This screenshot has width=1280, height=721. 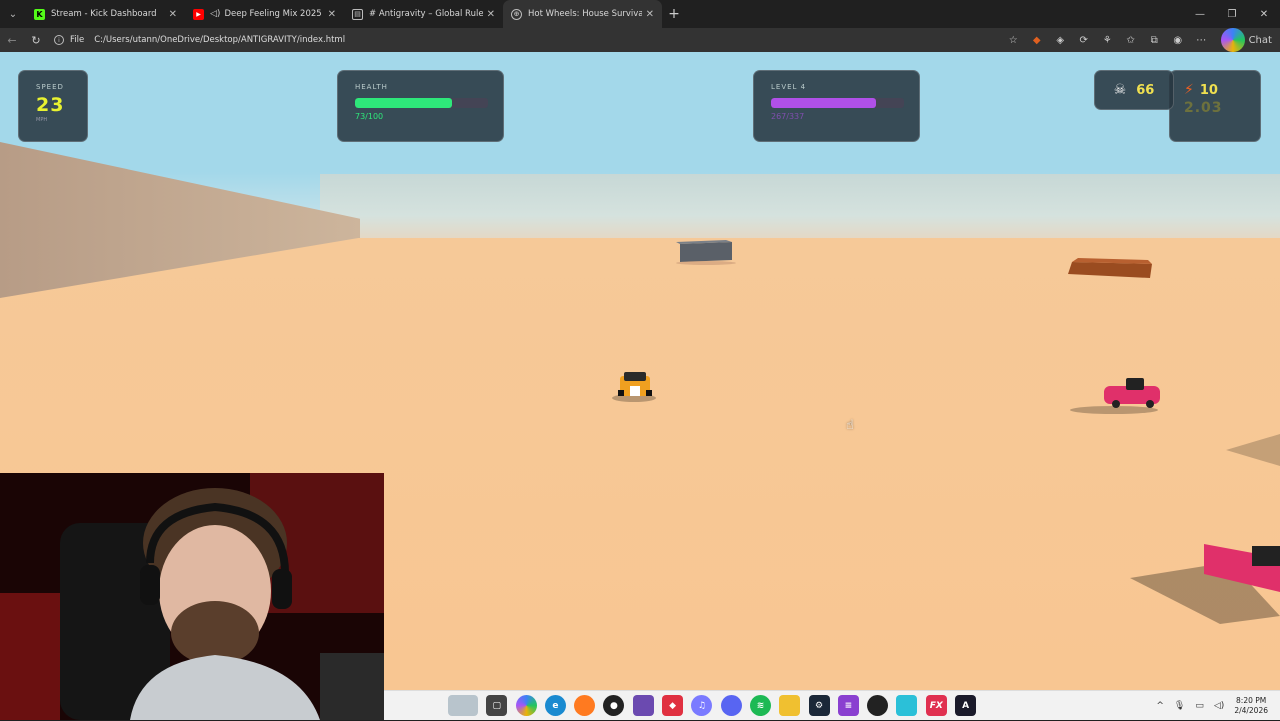 What do you see at coordinates (1250, 452) in the screenshot?
I see `offscreen-obstacle-shadow` at bounding box center [1250, 452].